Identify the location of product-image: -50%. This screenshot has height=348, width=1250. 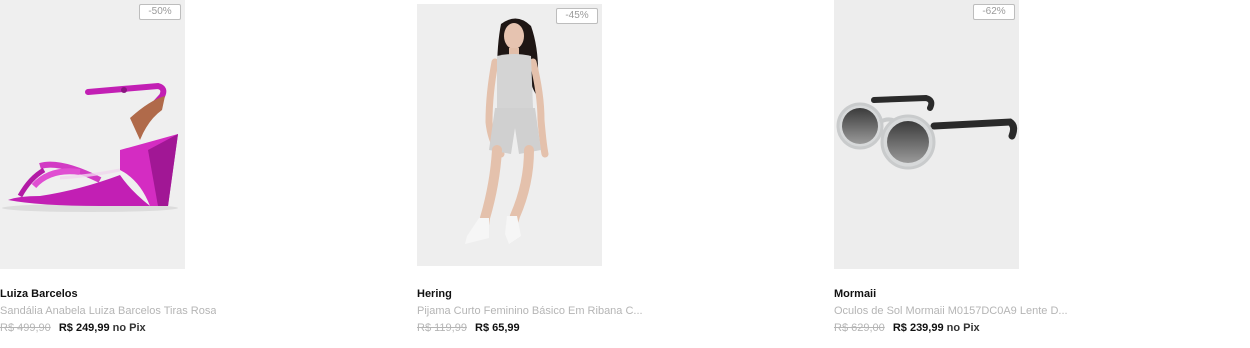
(92, 134).